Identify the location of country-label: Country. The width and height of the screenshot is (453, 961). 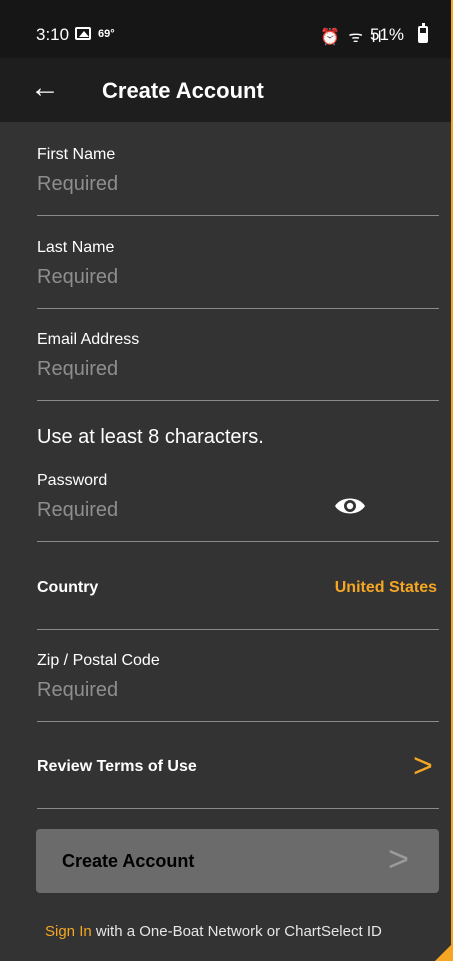
(68, 587).